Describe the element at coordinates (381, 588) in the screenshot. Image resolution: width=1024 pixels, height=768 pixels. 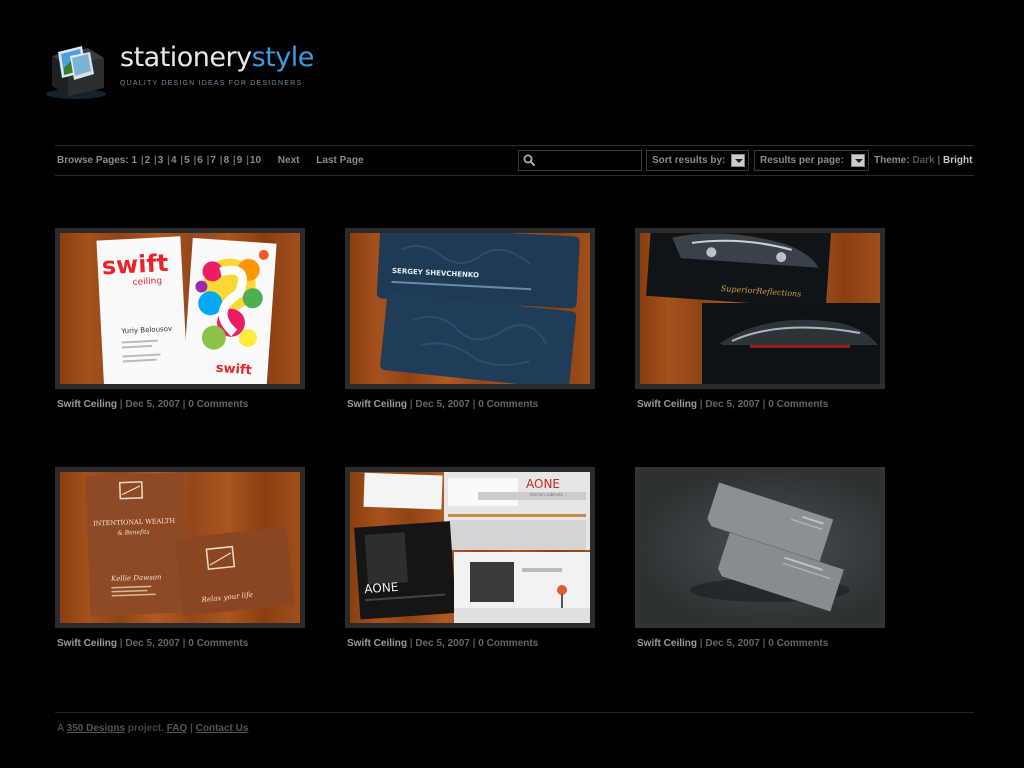
I see `svg-text: AONE` at that location.